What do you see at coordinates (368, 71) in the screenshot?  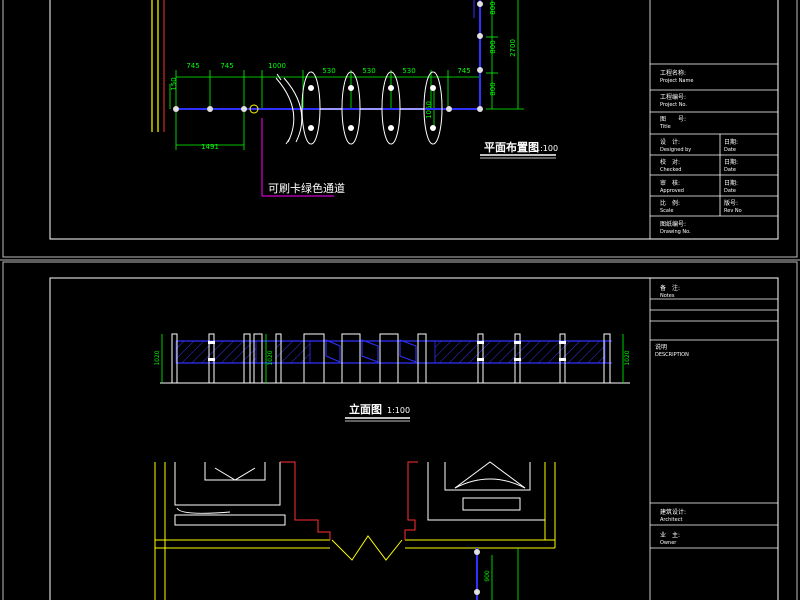 I see `dim-530-b: 530` at bounding box center [368, 71].